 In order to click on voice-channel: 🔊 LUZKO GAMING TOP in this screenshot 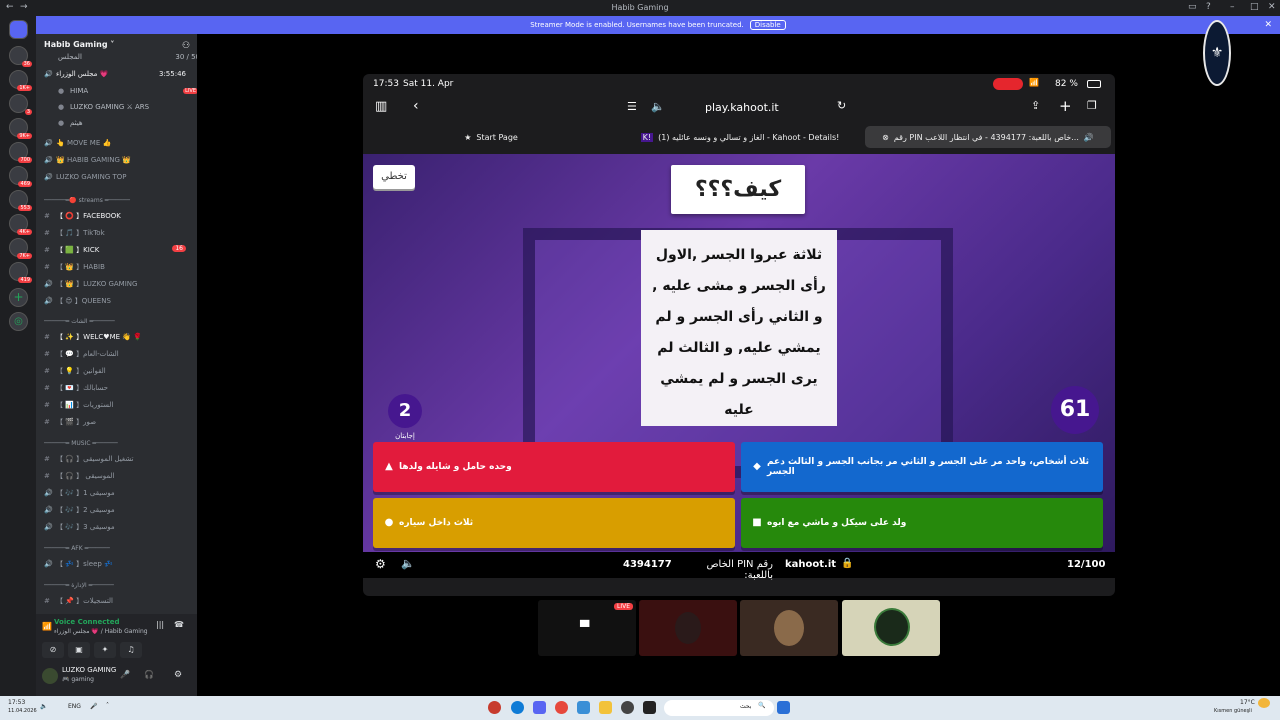, I will do `click(119, 179)`.